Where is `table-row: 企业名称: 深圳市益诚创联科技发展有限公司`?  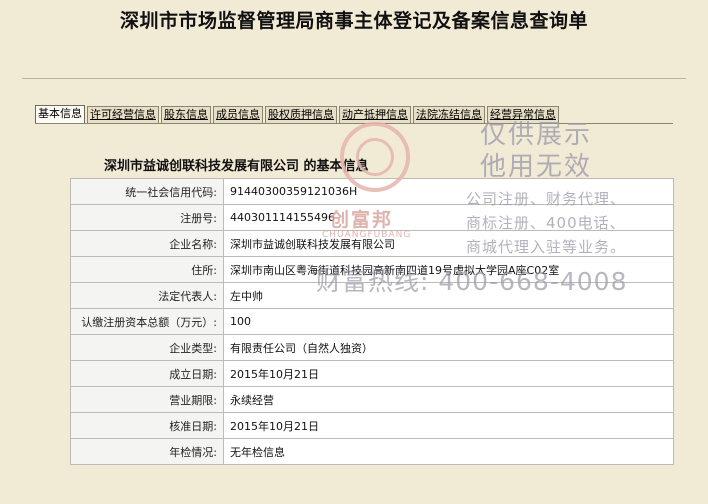 table-row: 企业名称: 深圳市益诚创联科技发展有限公司 is located at coordinates (372, 243).